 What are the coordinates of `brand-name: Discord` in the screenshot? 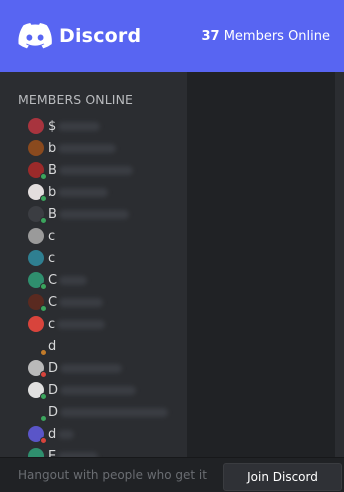 It's located at (100, 36).